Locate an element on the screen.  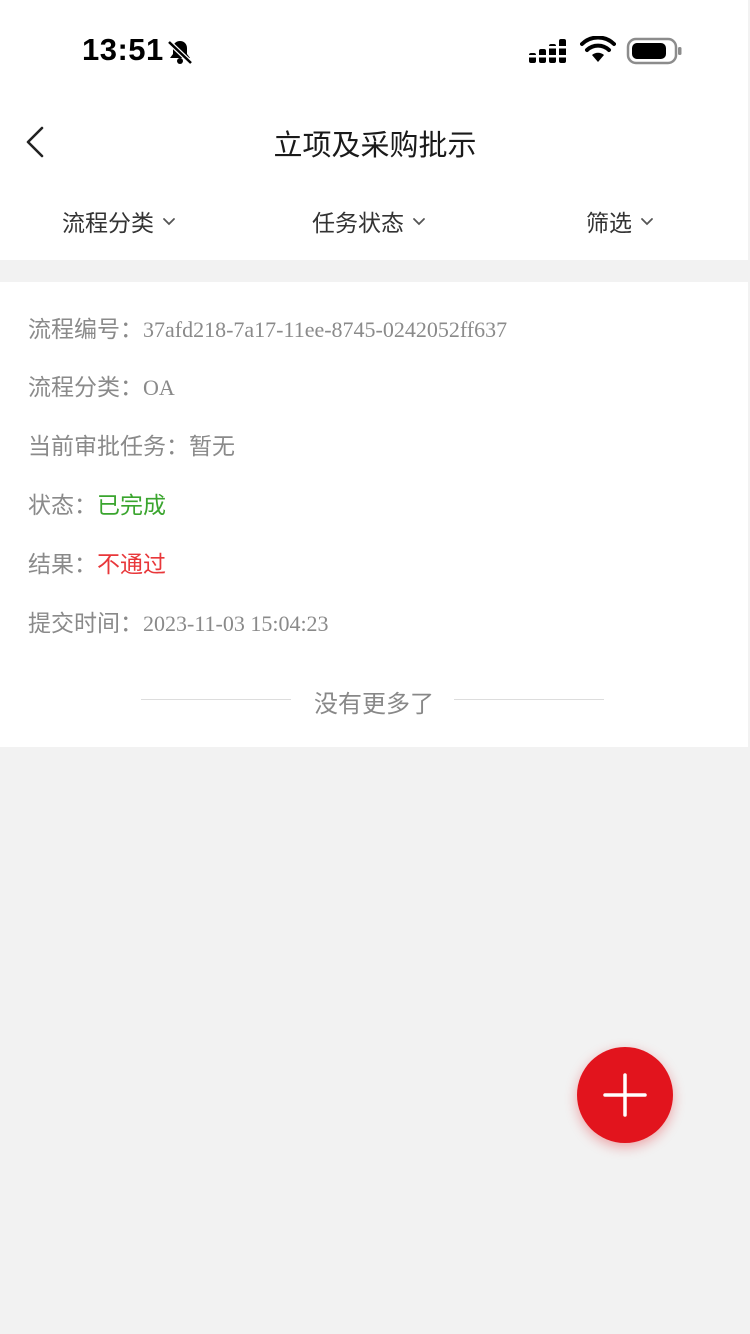
status-bar: 13:51 is located at coordinates (375, 50).